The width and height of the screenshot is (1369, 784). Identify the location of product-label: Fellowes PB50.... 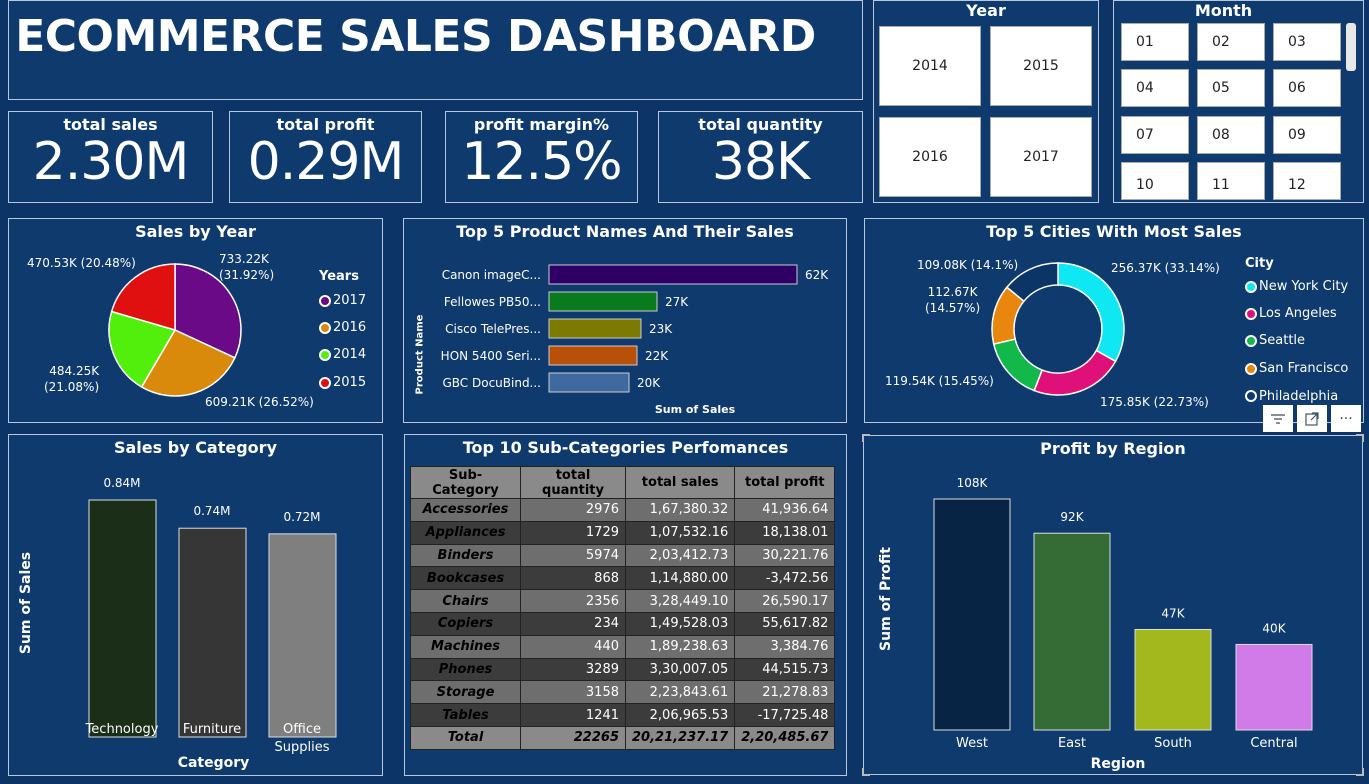
(492, 302).